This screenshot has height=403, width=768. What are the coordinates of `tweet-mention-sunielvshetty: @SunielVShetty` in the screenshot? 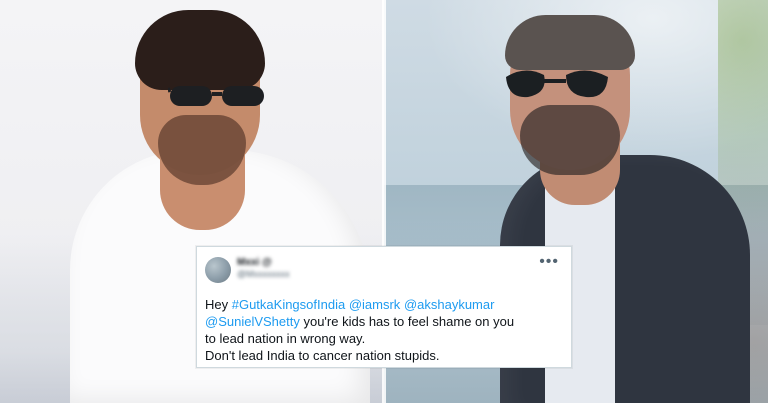 It's located at (252, 321).